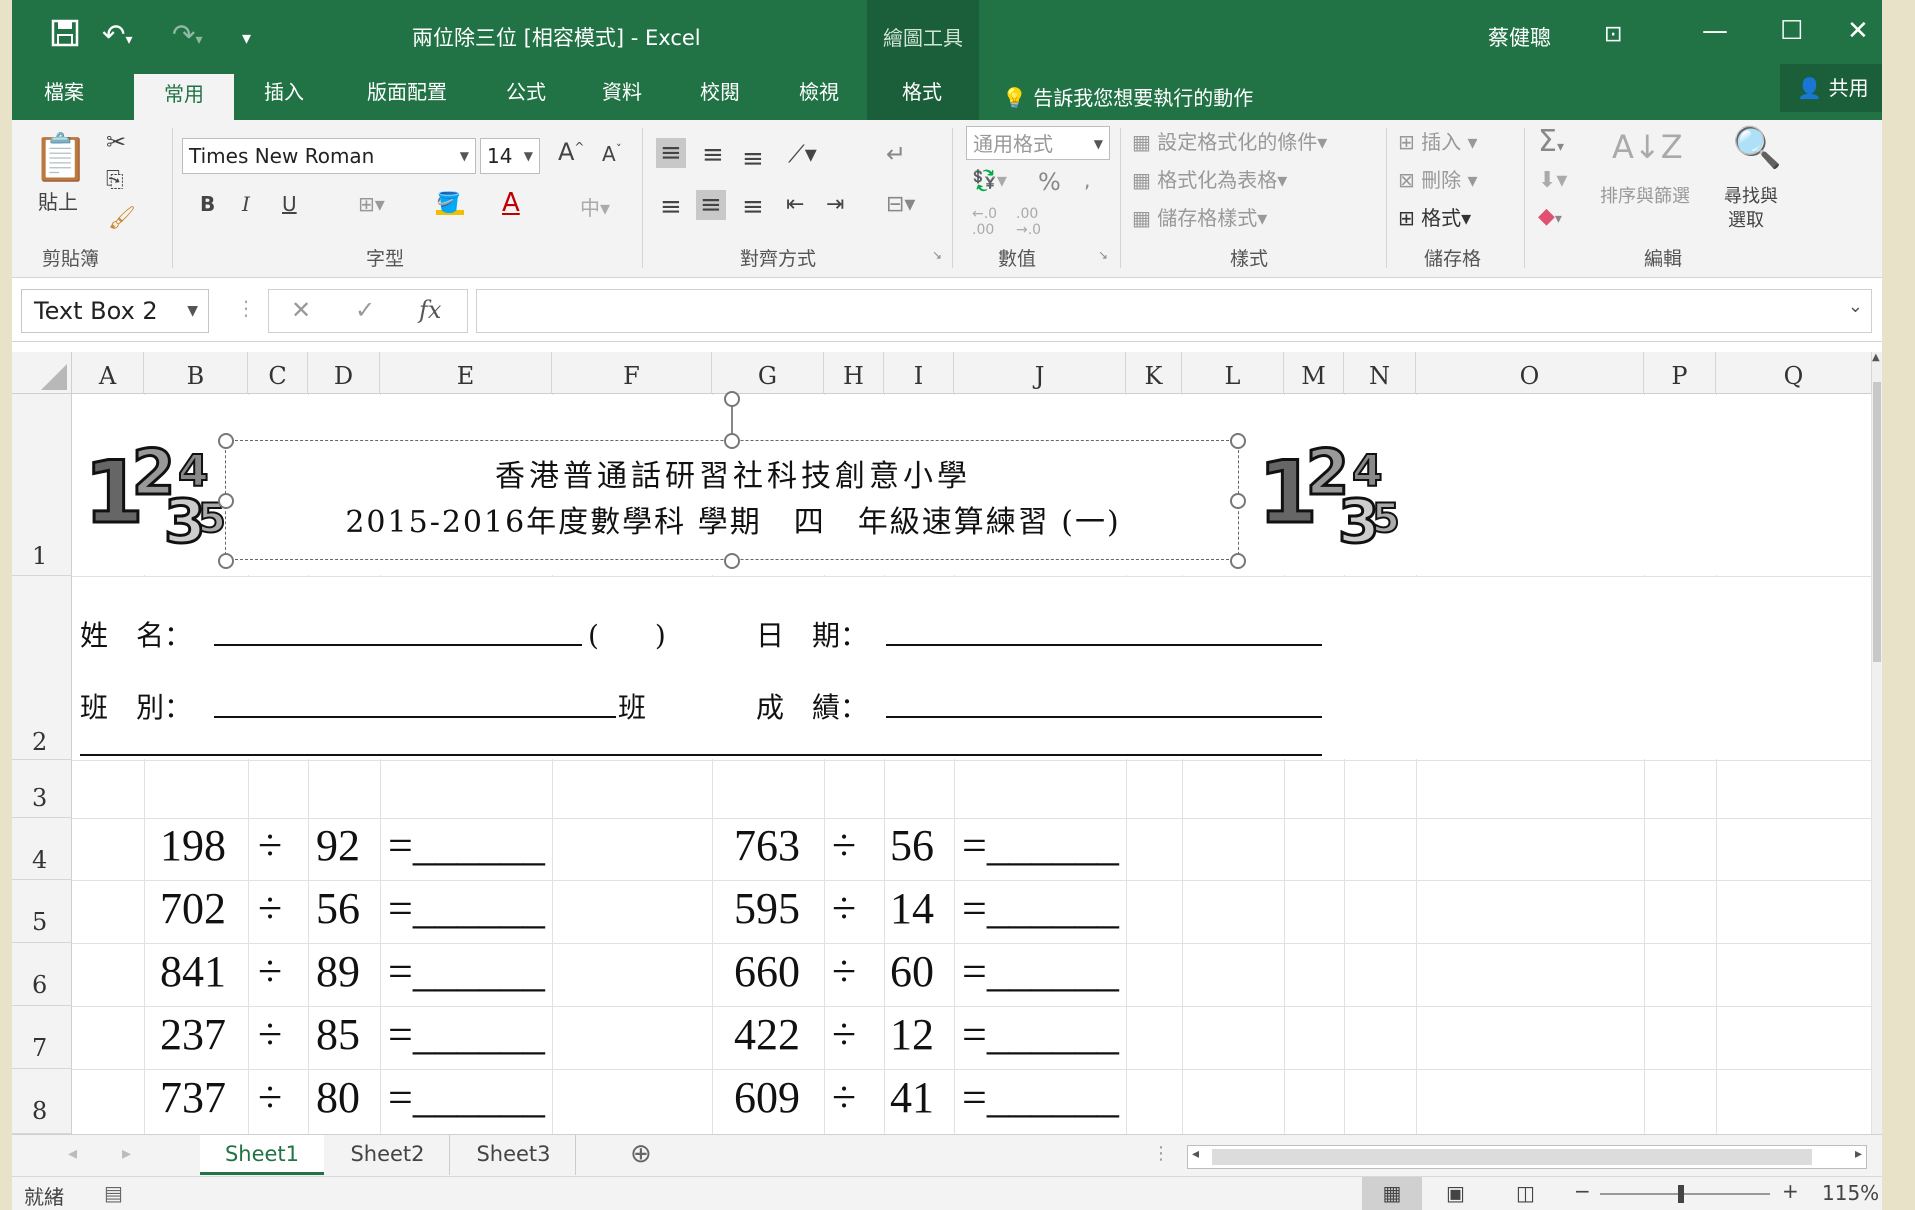 The image size is (1915, 1210). I want to click on row-header-7: 7, so click(42, 1037).